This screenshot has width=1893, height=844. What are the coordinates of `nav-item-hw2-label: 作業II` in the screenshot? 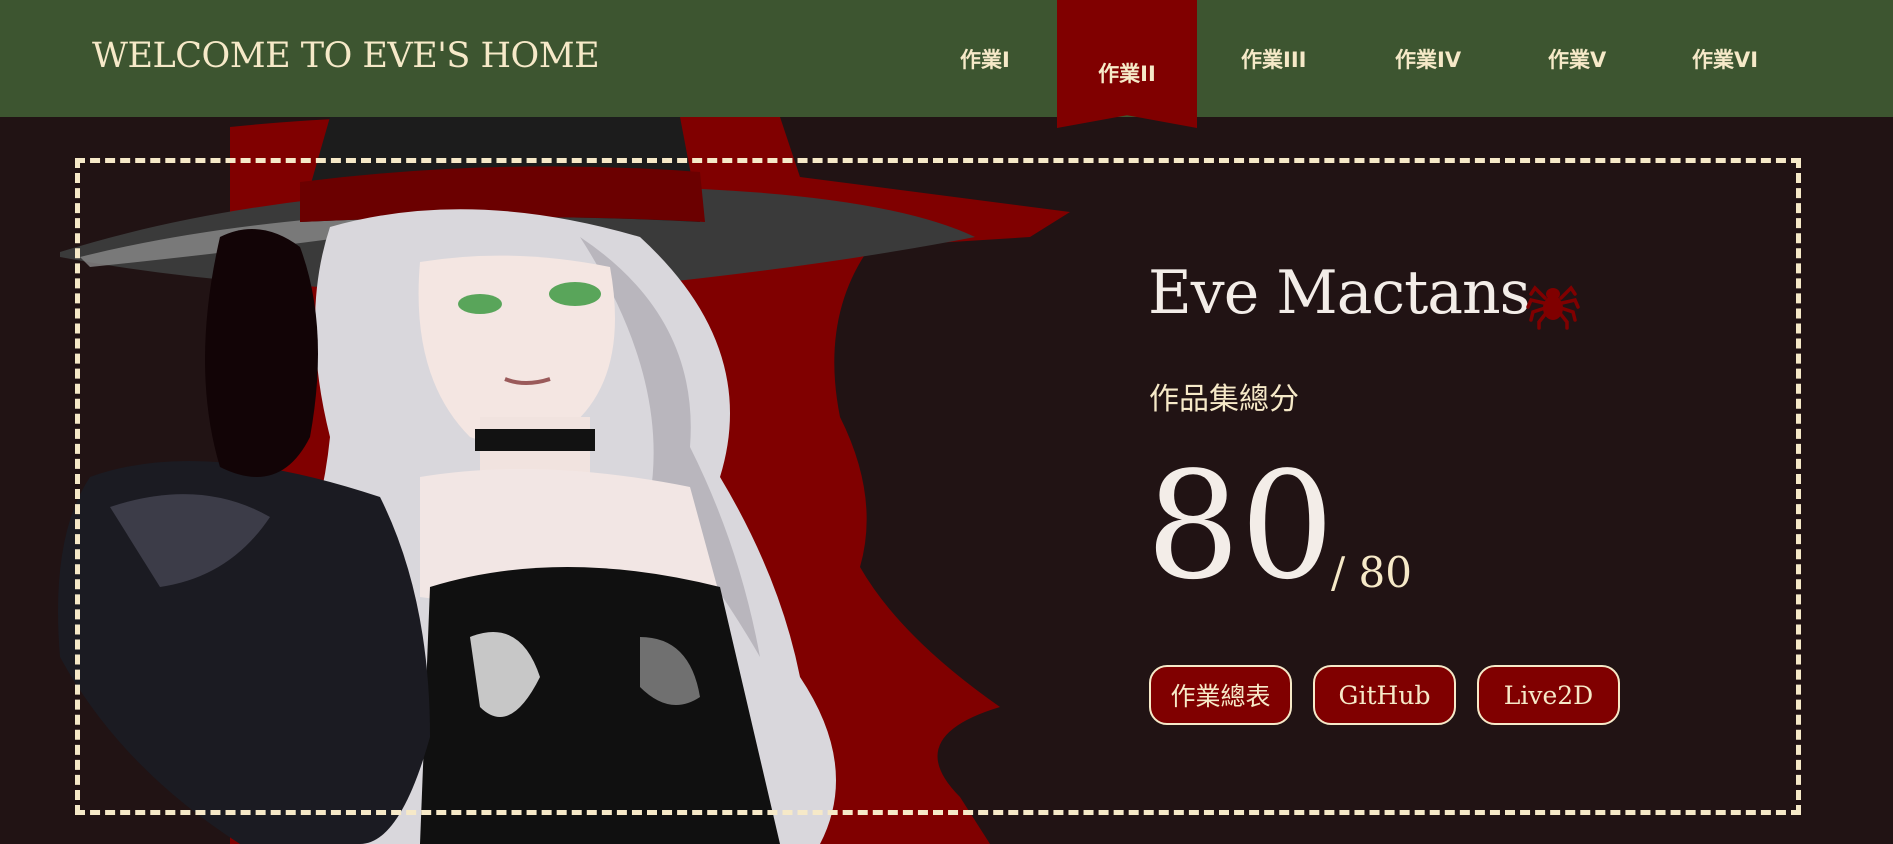 It's located at (1127, 74).